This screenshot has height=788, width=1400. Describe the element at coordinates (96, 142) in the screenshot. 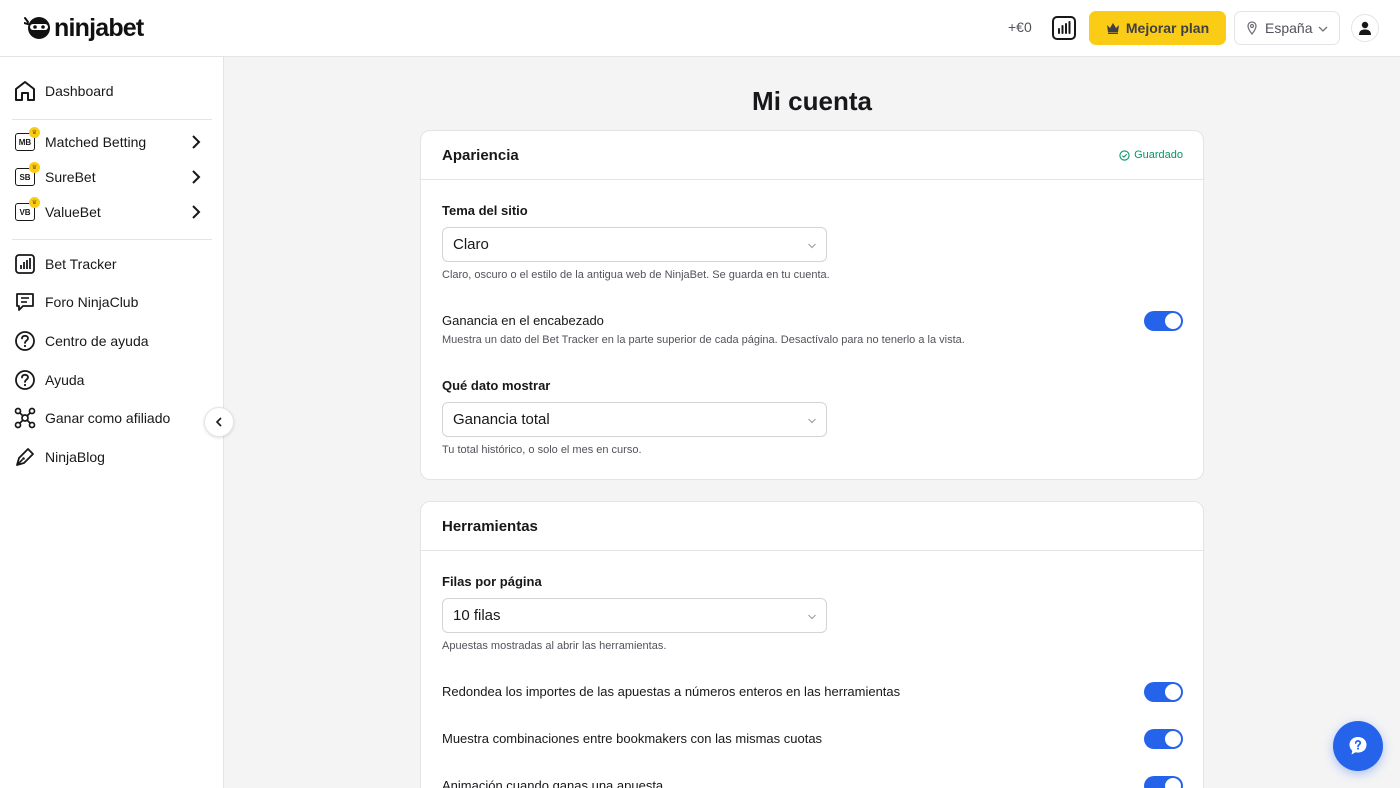

I see `sidebar-item-label: Matched Betting` at that location.